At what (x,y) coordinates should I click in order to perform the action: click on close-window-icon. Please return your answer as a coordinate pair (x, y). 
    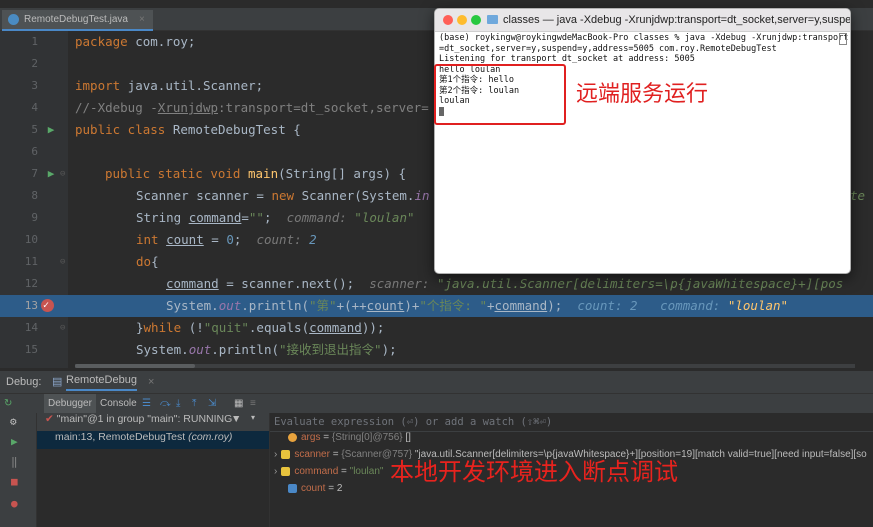
    Looking at the image, I should click on (448, 20).